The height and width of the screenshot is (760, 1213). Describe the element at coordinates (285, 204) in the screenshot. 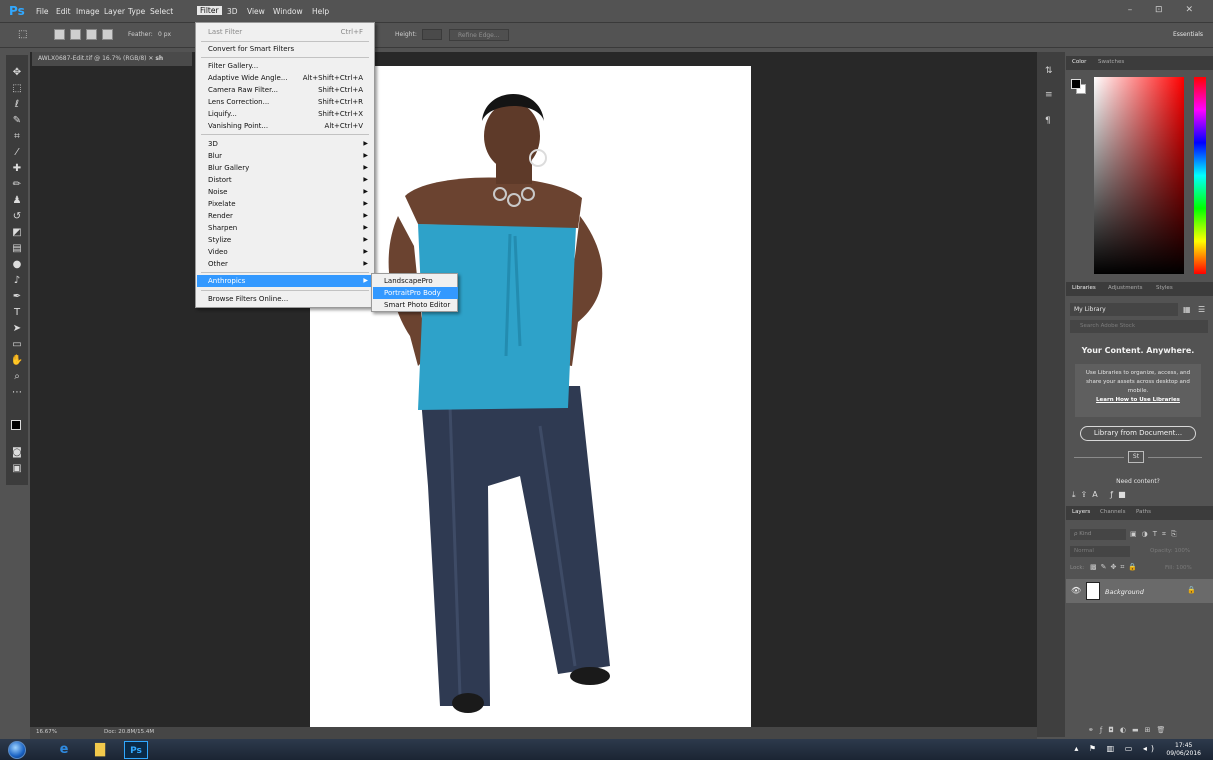

I see `menu-pixelate: Pixelate ▶` at that location.